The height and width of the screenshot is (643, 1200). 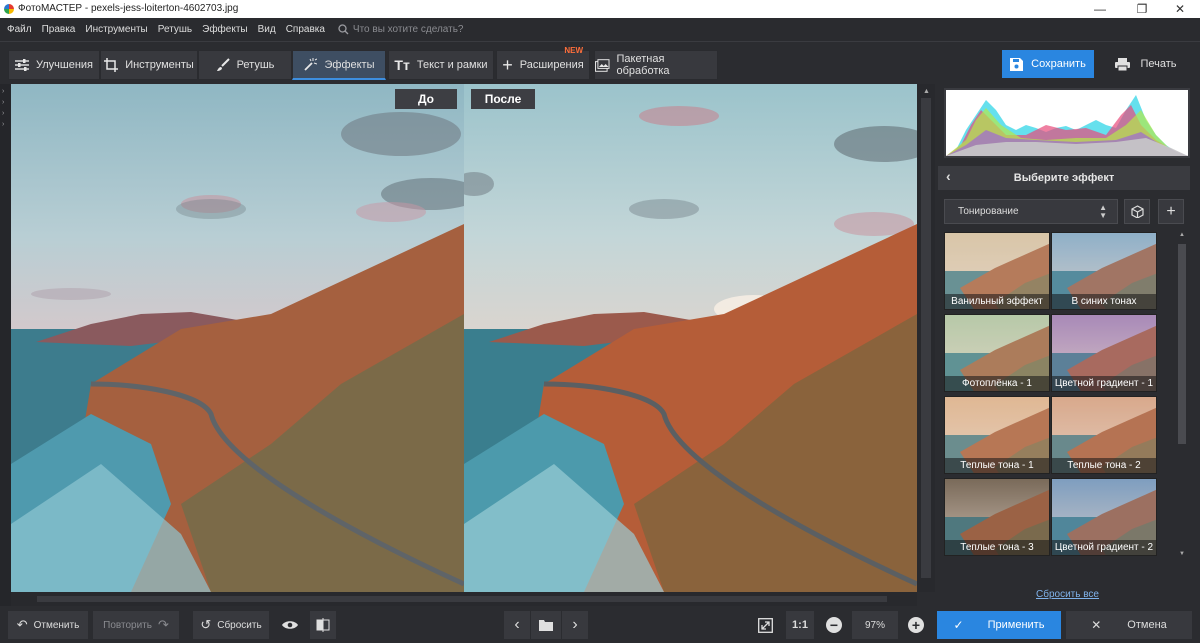 I want to click on reset-icon: ↺, so click(x=206, y=624).